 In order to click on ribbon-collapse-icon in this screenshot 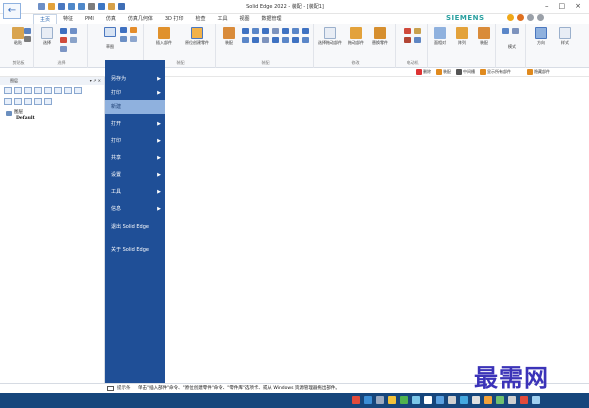, I will do `click(540, 17)`.